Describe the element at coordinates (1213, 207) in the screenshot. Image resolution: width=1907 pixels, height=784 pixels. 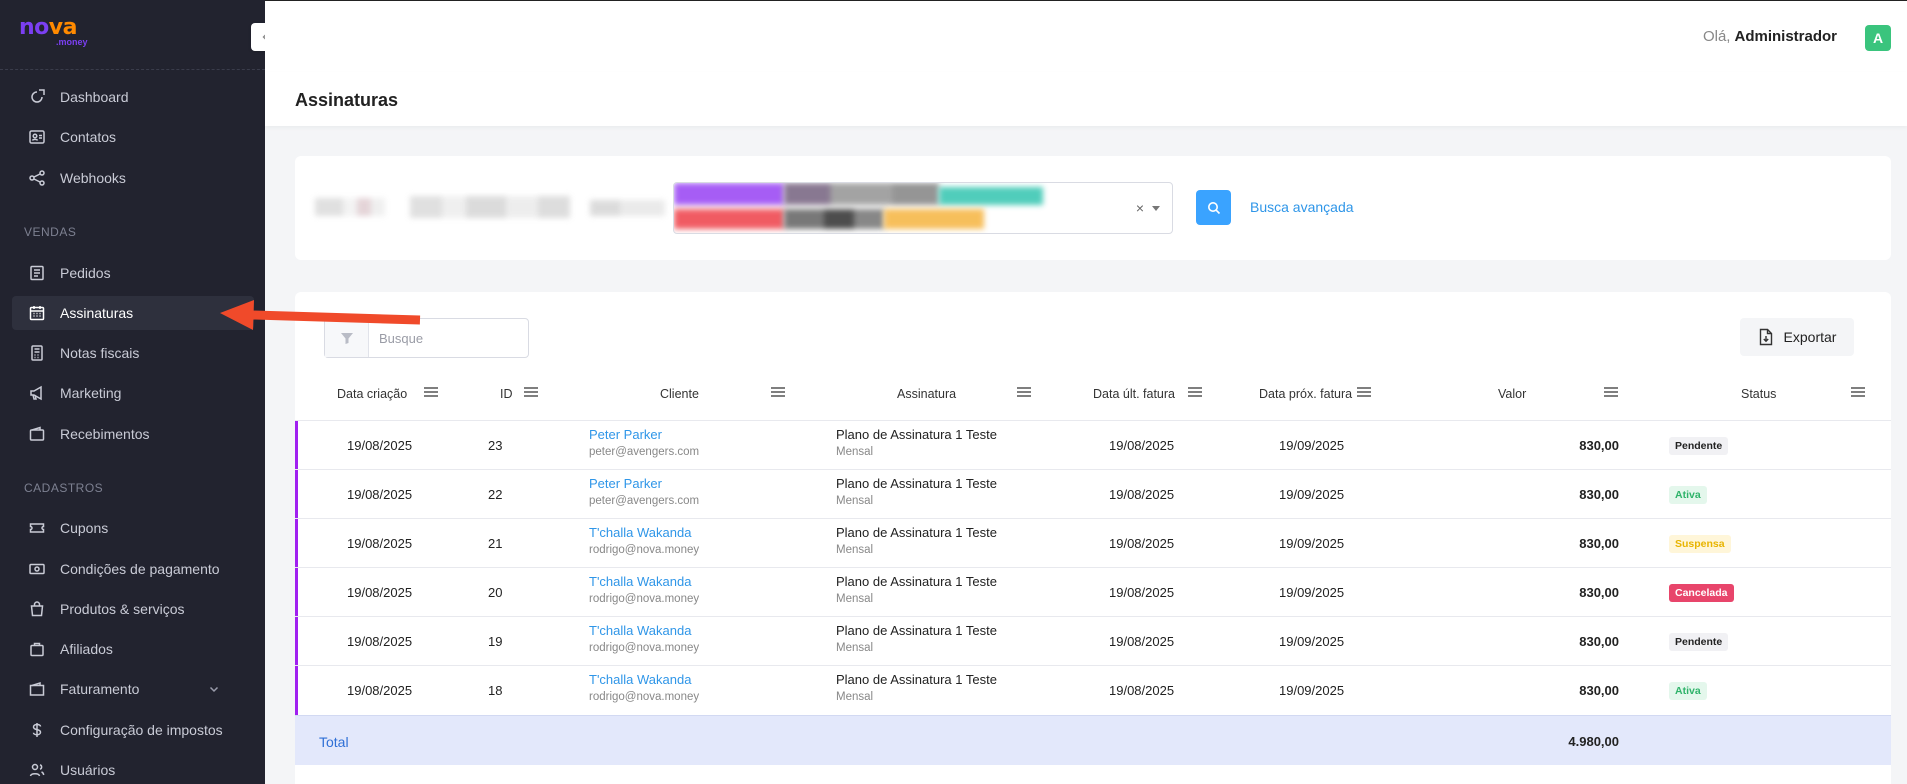
I see `search-button` at that location.